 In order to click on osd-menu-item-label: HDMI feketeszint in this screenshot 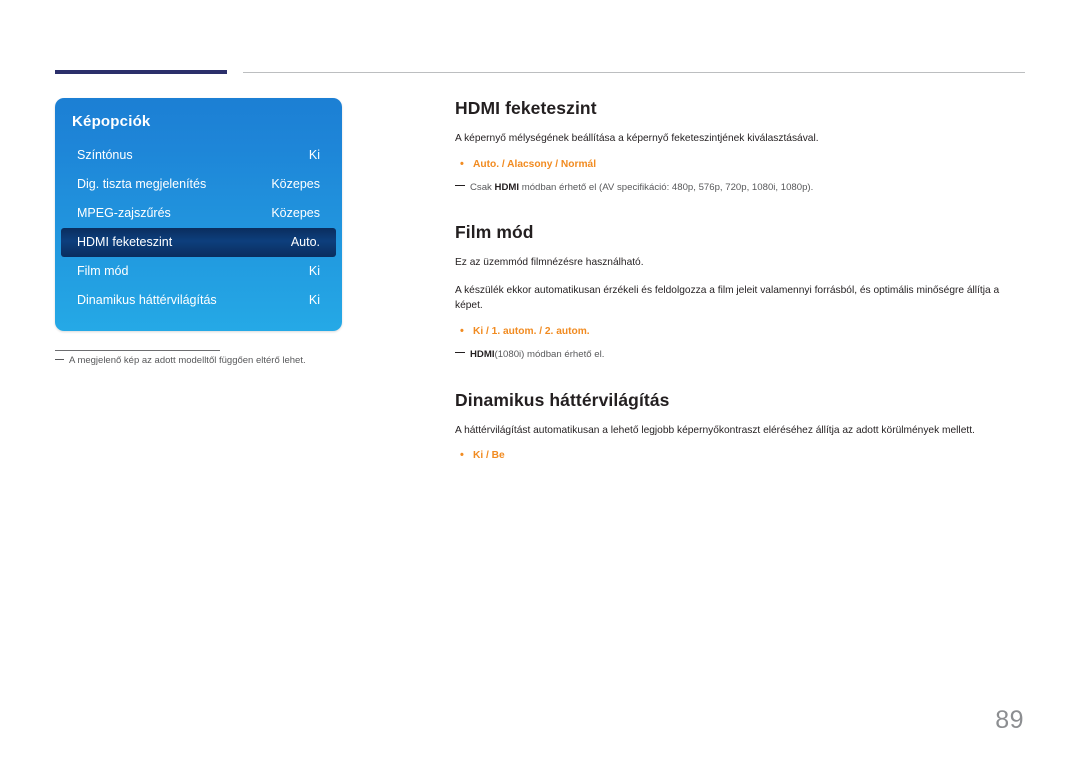, I will do `click(125, 242)`.